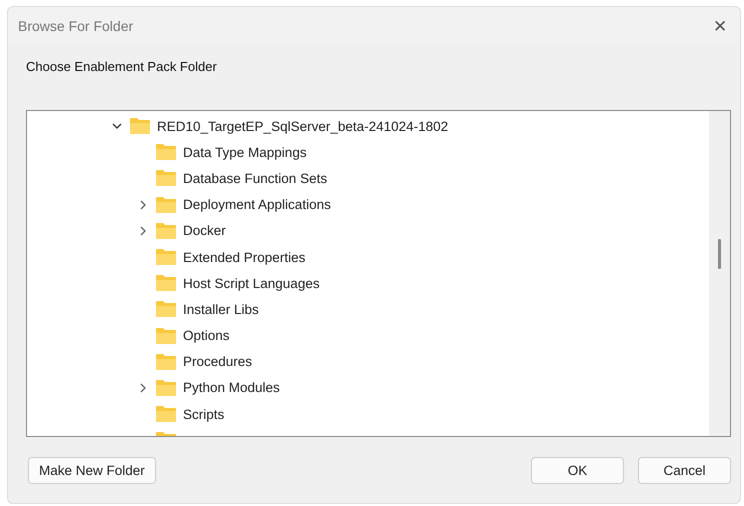 The width and height of the screenshot is (744, 506). I want to click on folder-label: RED10_TargetEP_SqlServer_beta-241024-1802, so click(302, 126).